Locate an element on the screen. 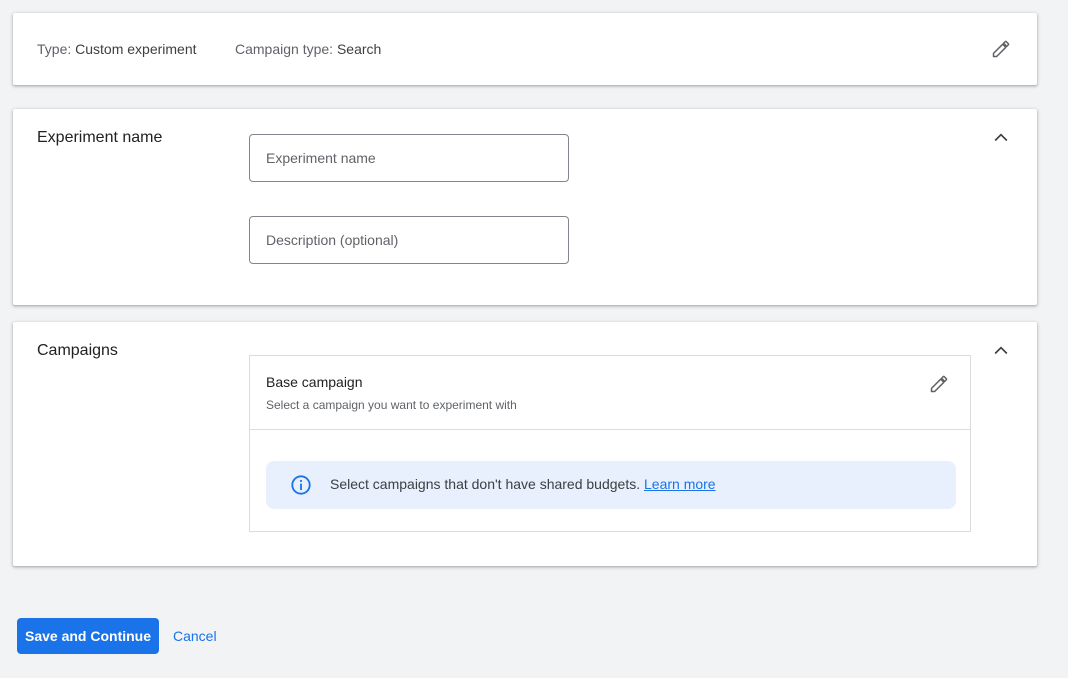  edit-base-campaign-button is located at coordinates (939, 384).